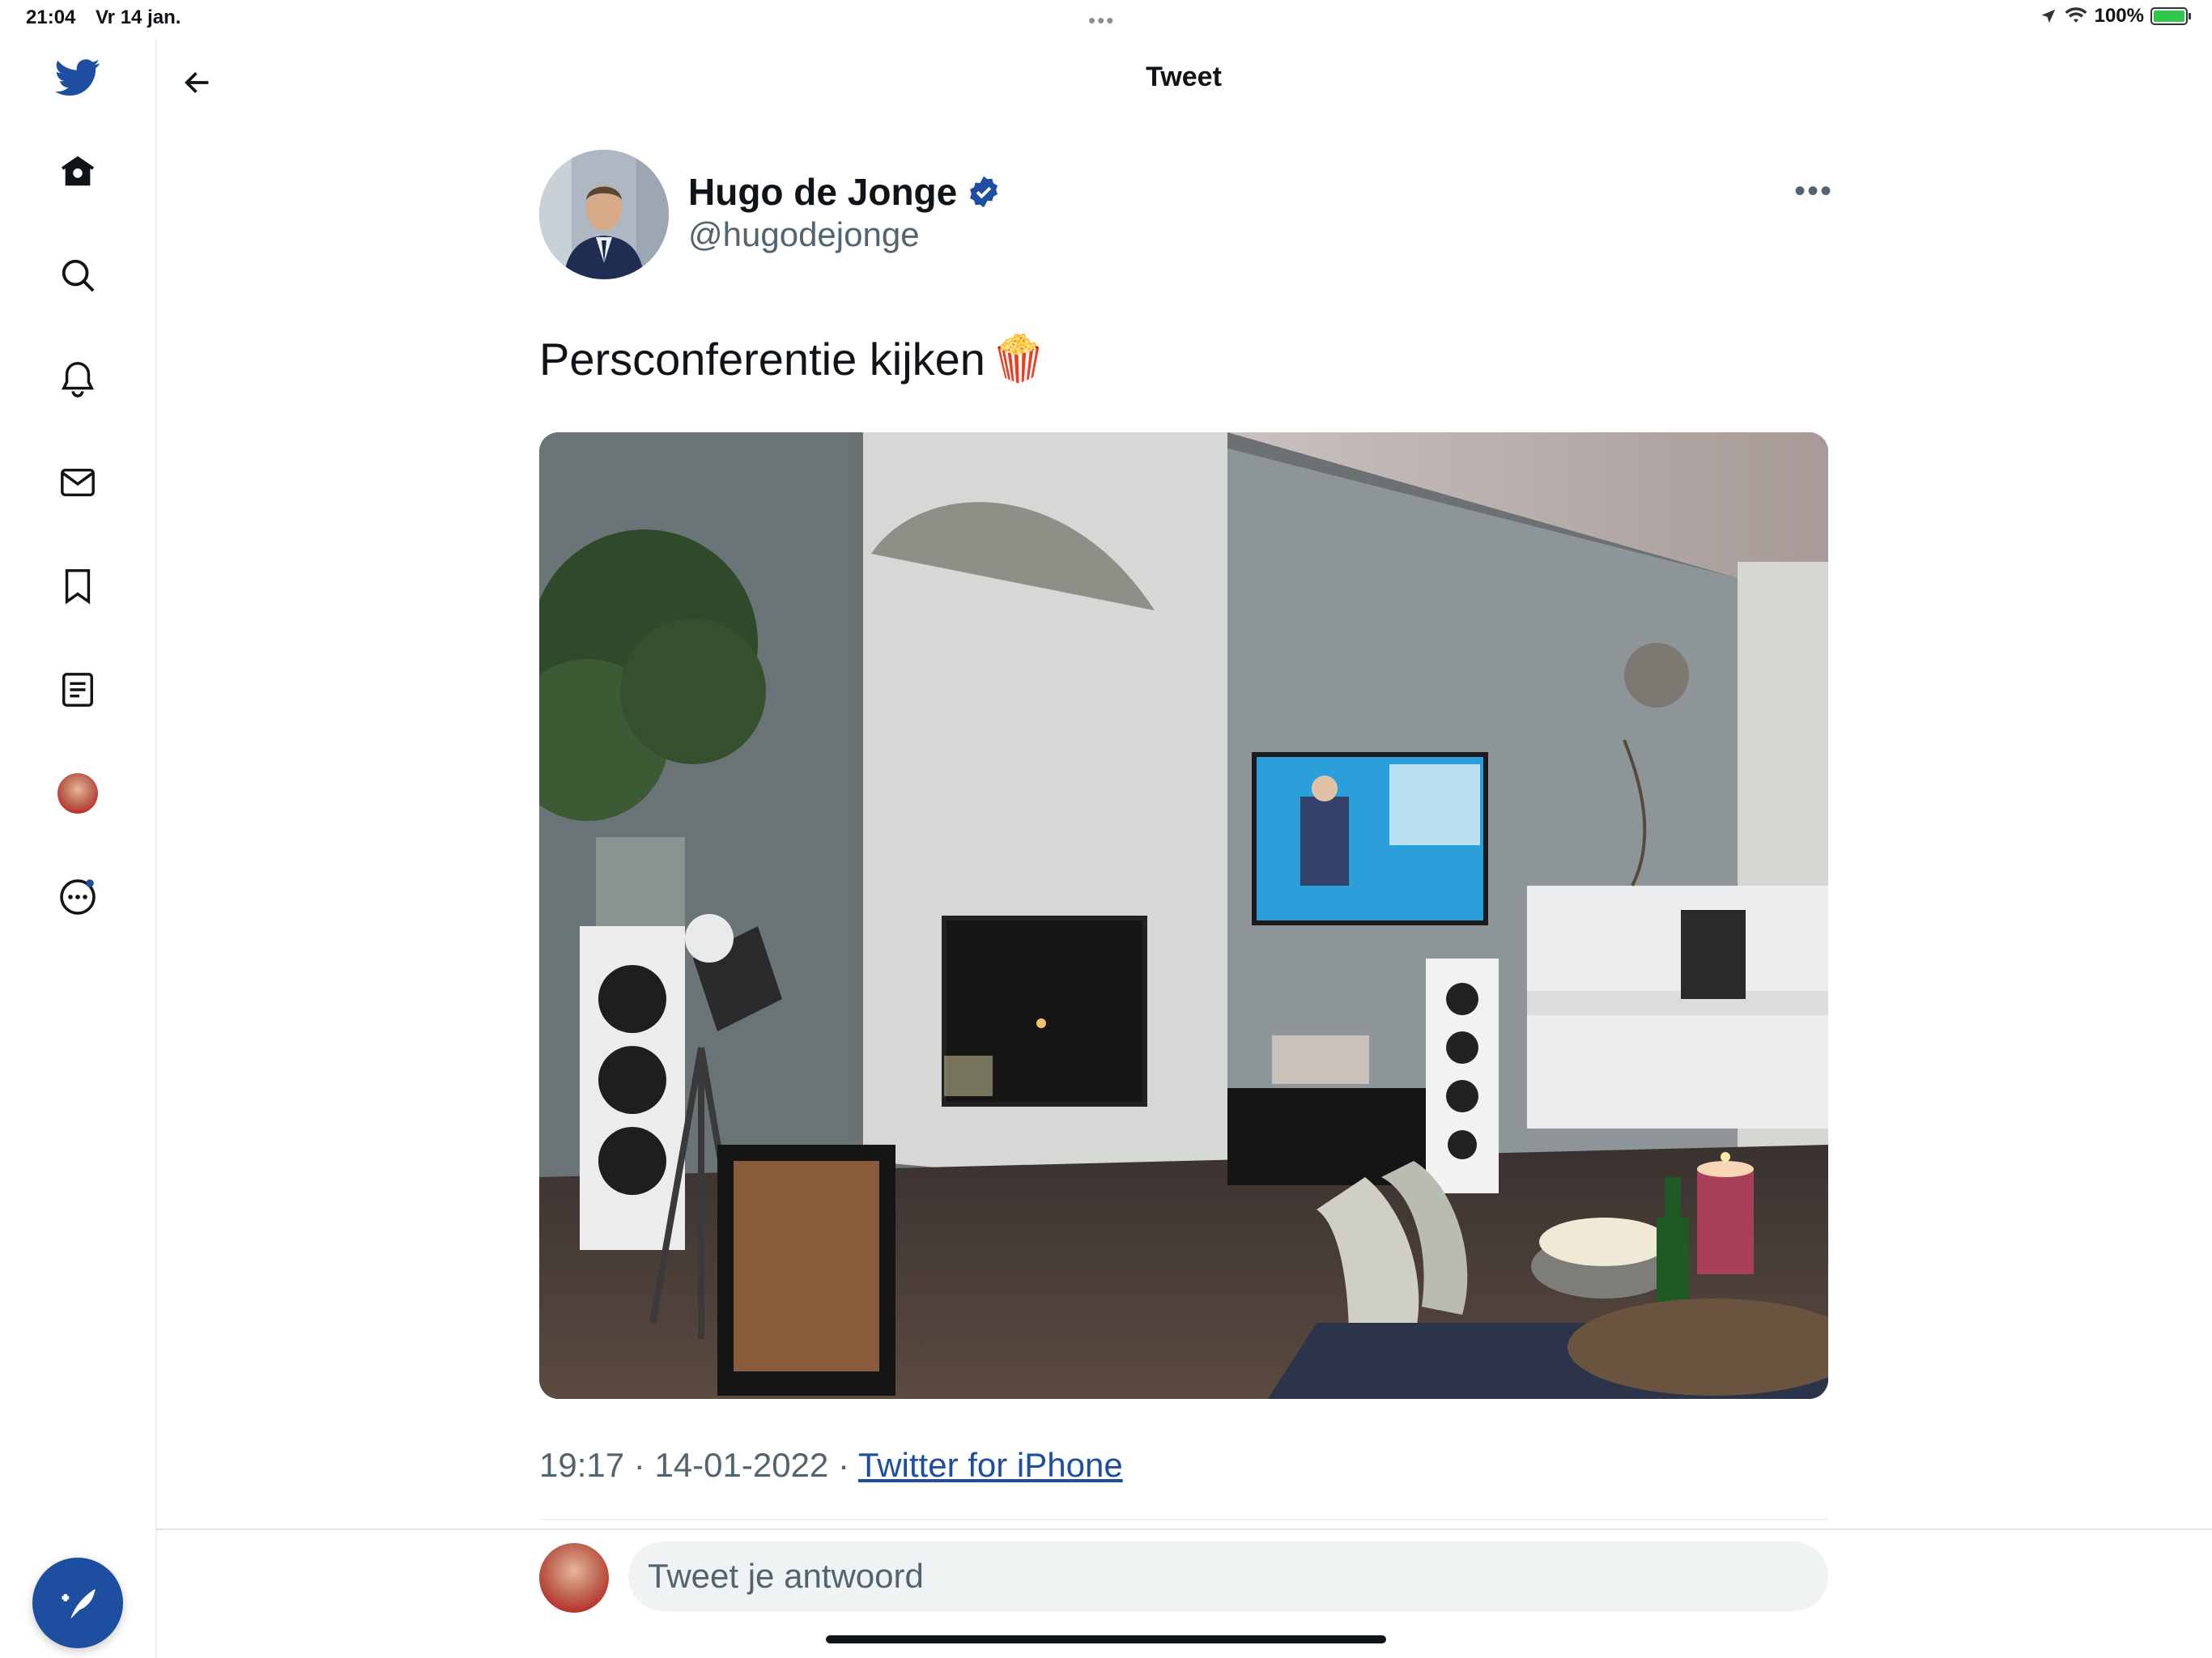 This screenshot has width=2212, height=1658. I want to click on compose-tweet-button, so click(77, 1603).